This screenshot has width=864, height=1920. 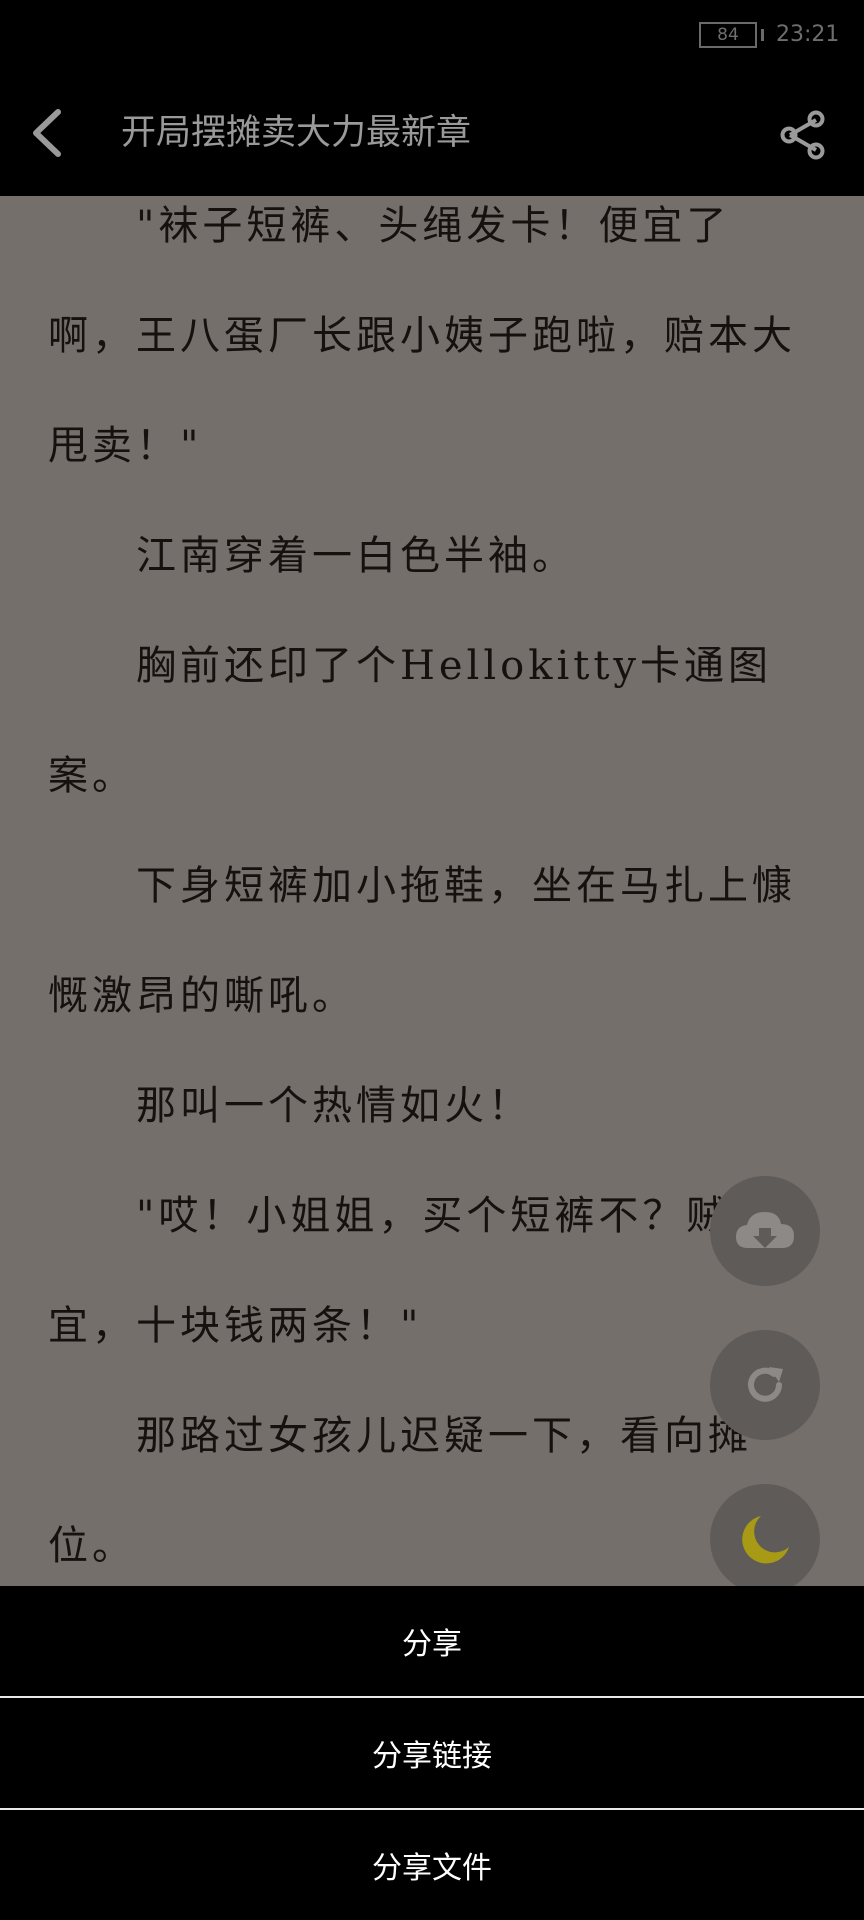 What do you see at coordinates (762, 35) in the screenshot?
I see `battery-tip` at bounding box center [762, 35].